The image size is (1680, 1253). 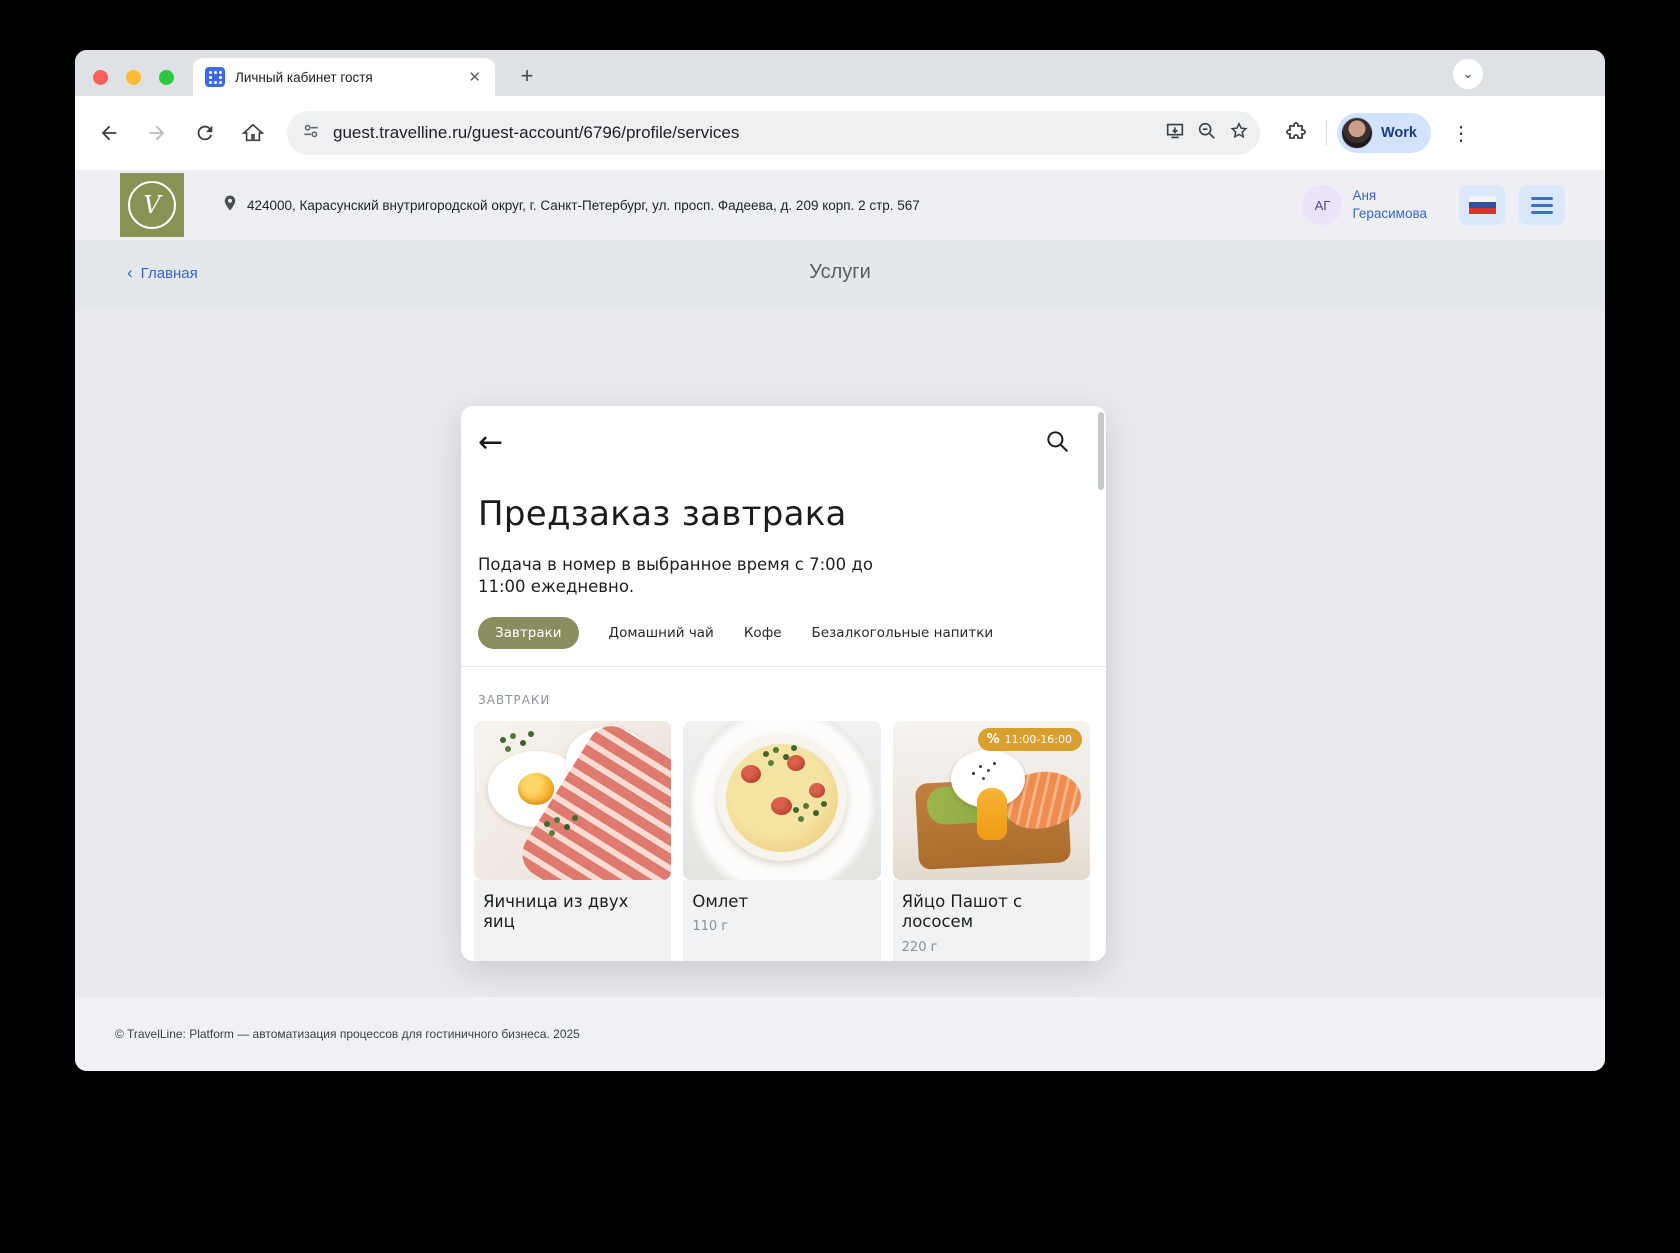 I want to click on extensions-icon, so click(x=1296, y=133).